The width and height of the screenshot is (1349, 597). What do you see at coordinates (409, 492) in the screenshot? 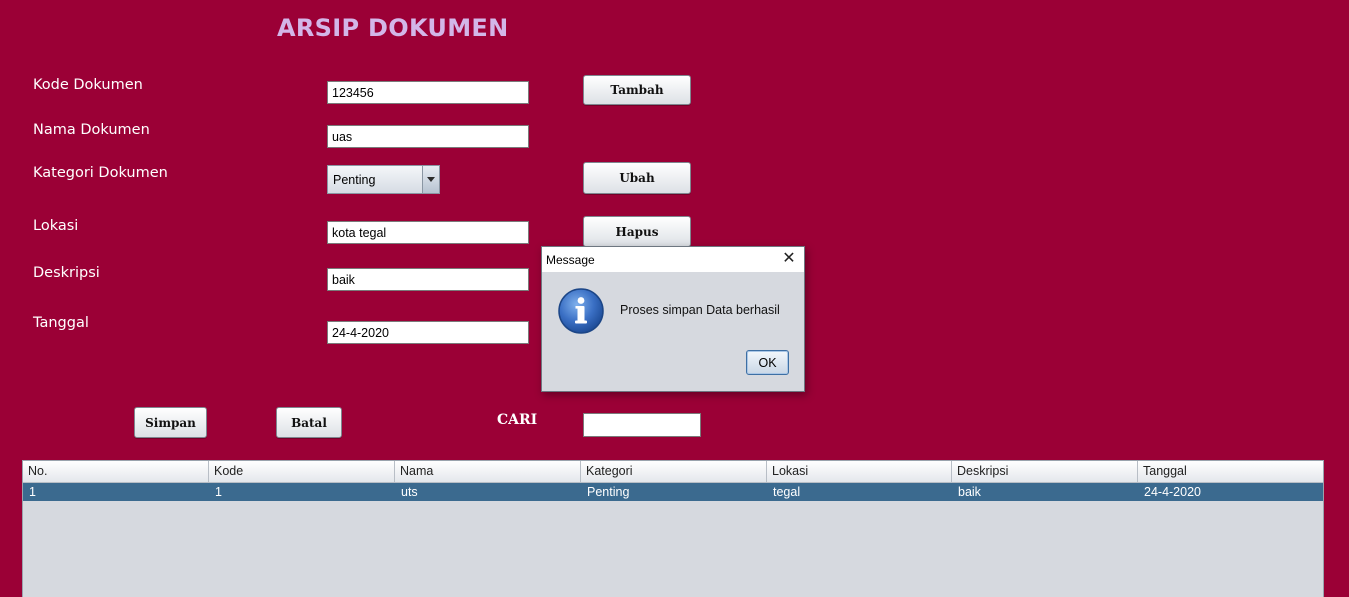
I see `cell-nama: uts` at bounding box center [409, 492].